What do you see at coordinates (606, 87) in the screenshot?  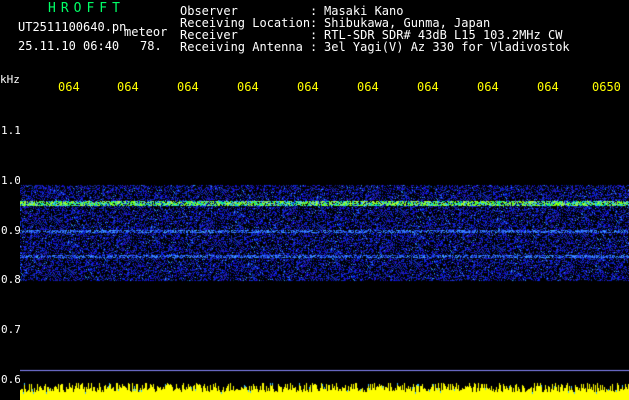 I see `time-tick: 0650` at bounding box center [606, 87].